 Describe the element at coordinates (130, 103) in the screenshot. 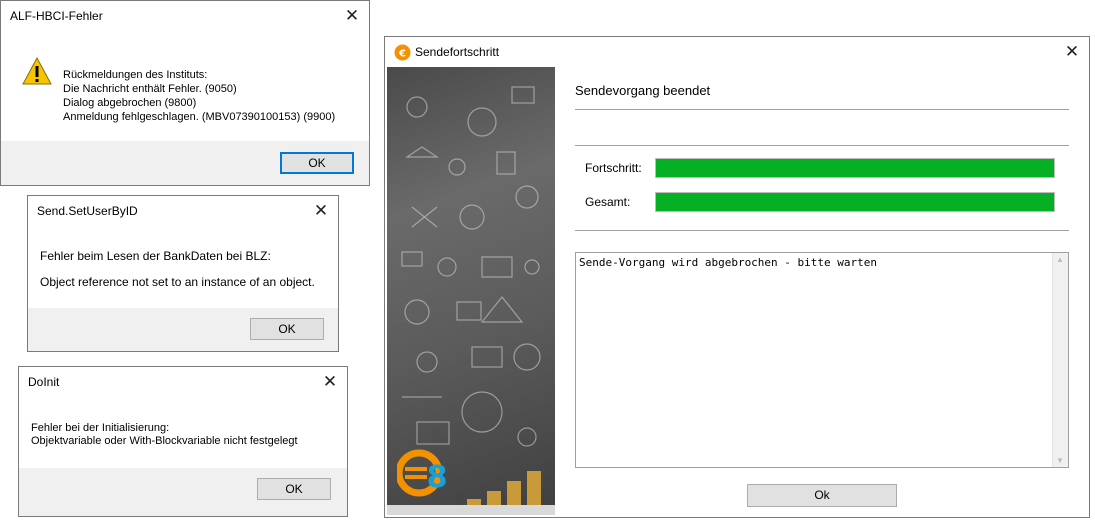

I see `message-line: Dialog abgebrochen (9800)` at that location.